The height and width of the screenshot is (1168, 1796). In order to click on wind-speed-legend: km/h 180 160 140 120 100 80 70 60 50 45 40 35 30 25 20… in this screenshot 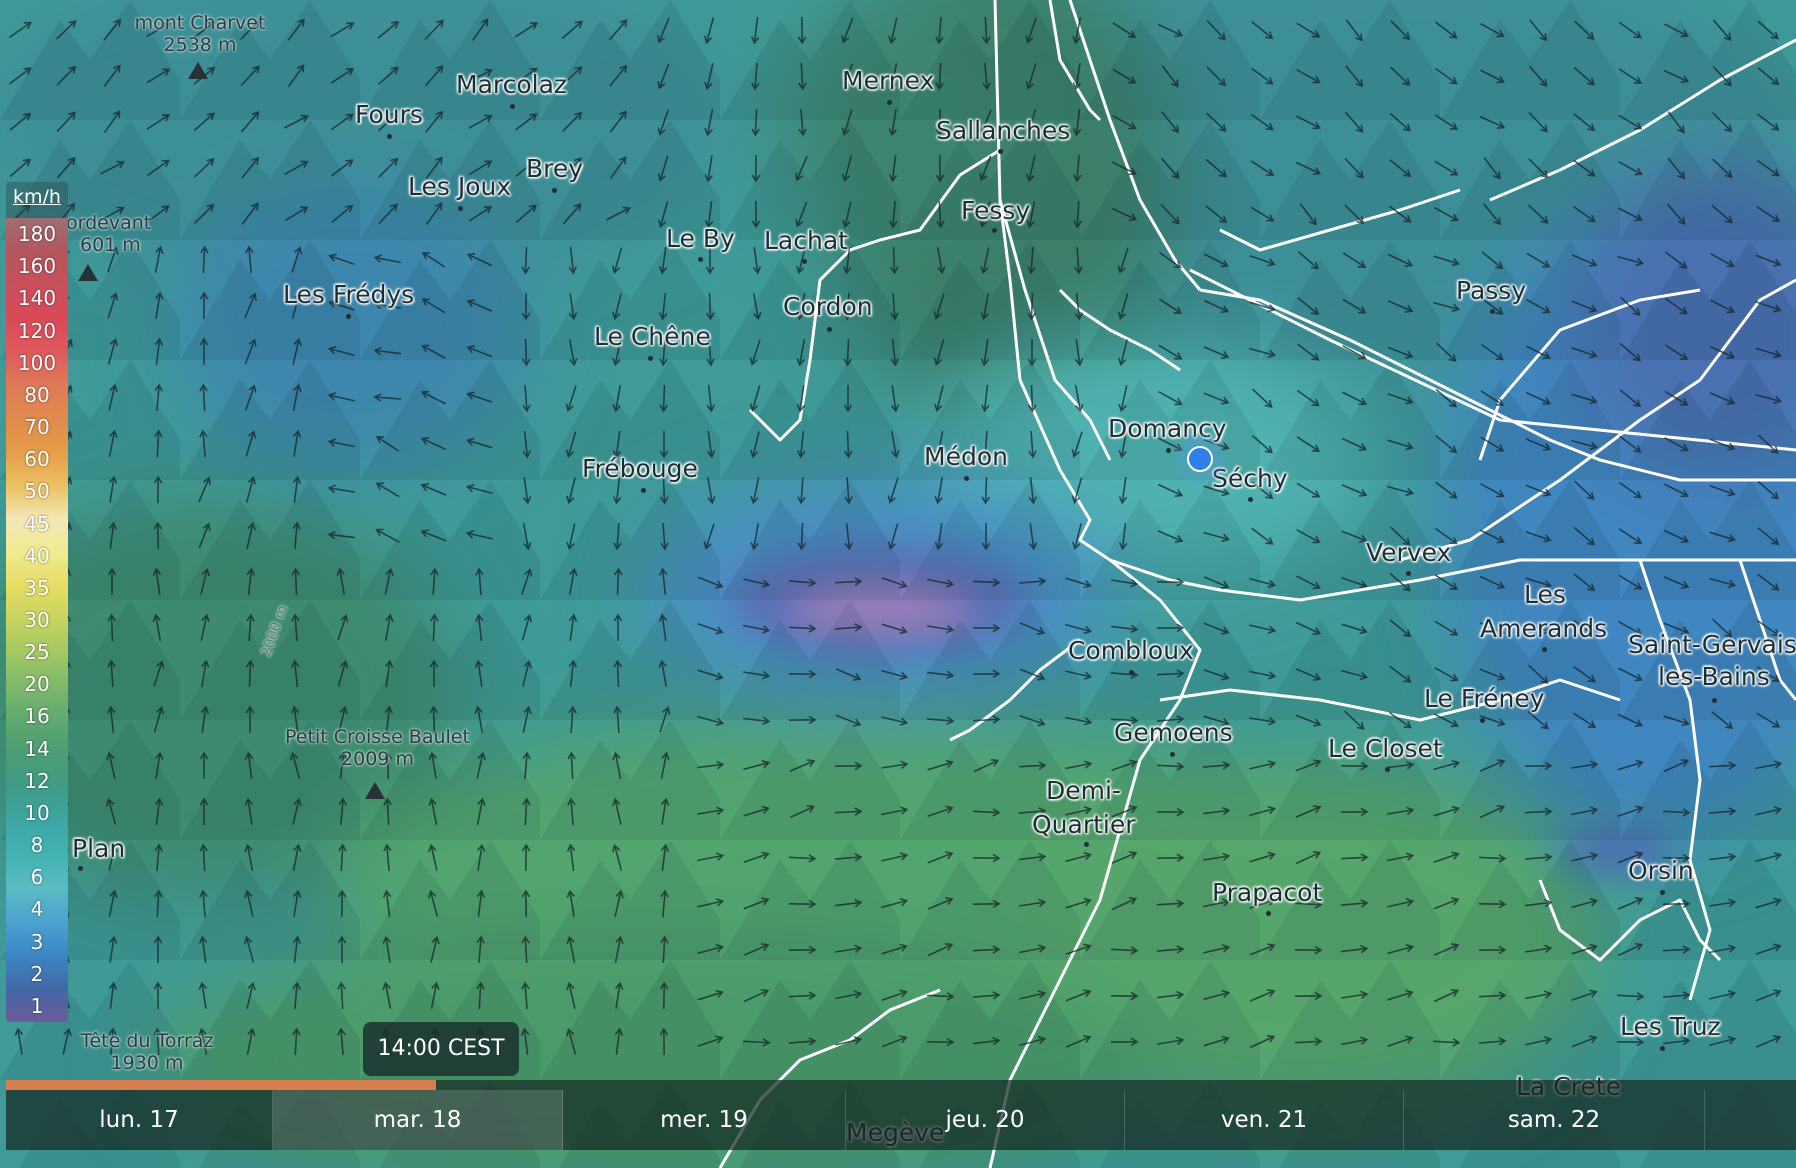, I will do `click(37, 602)`.